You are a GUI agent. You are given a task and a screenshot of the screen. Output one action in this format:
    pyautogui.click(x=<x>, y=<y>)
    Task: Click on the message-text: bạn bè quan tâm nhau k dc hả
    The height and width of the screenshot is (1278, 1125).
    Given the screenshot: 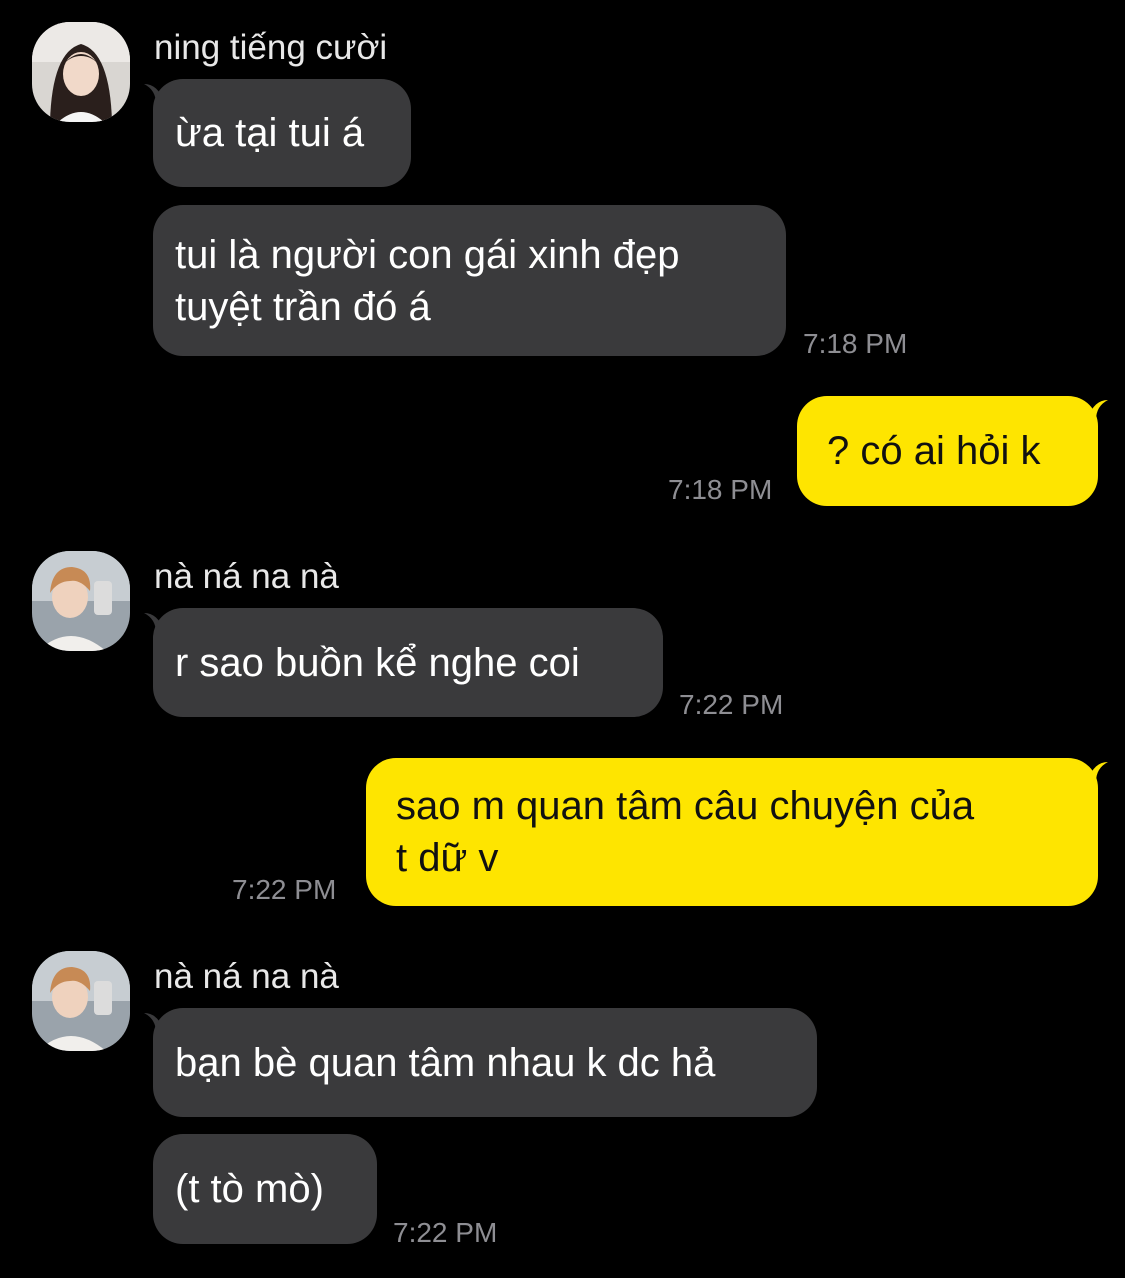 What is the action you would take?
    pyautogui.click(x=445, y=1062)
    